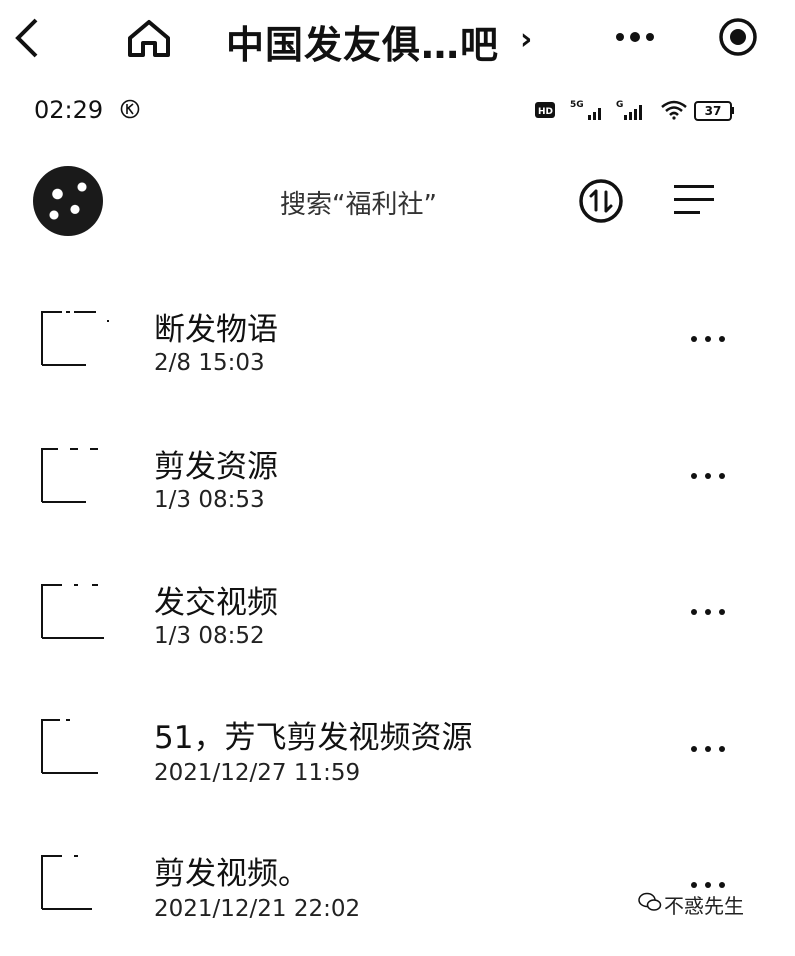 This screenshot has height=956, width=795. I want to click on wechat-icon, so click(650, 901).